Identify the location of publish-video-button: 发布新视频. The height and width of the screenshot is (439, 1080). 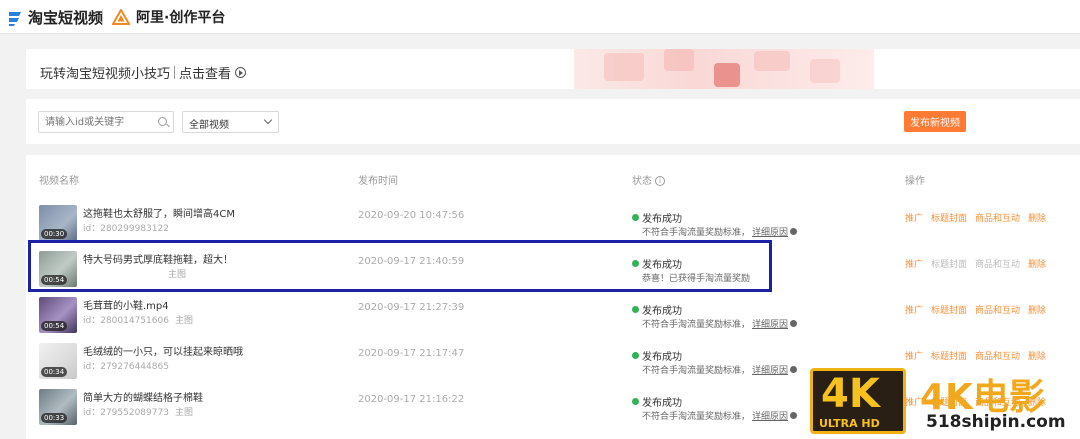
(935, 121).